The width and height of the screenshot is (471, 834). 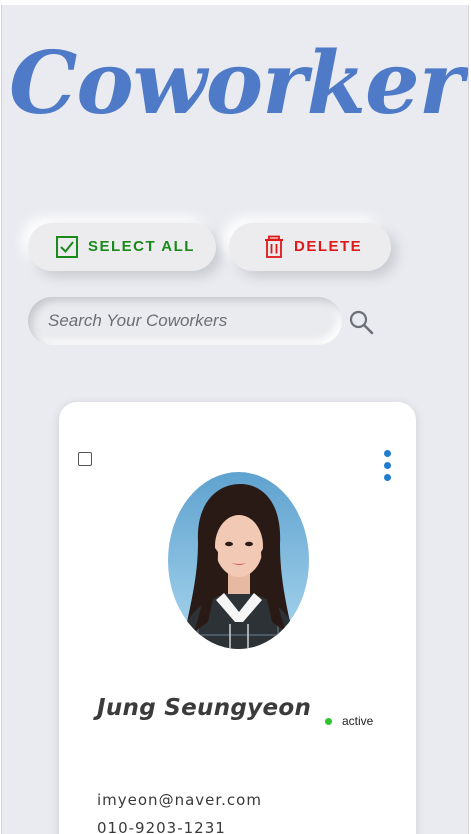 I want to click on coworker-email: imyeon@naver.com, so click(x=179, y=800).